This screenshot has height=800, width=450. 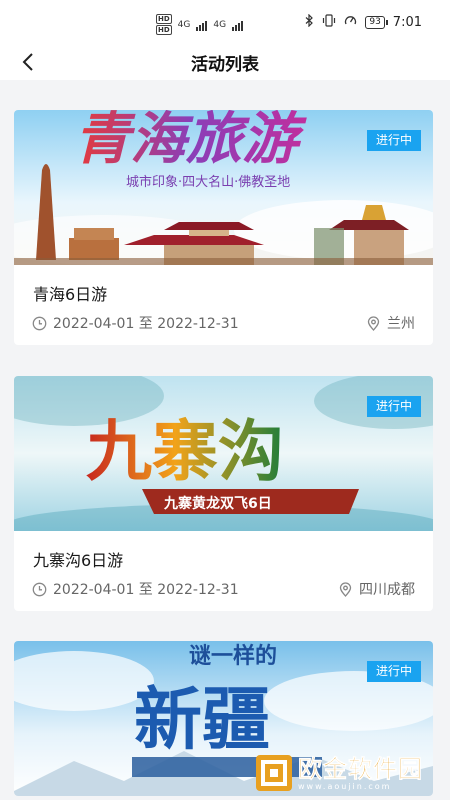 What do you see at coordinates (387, 590) in the screenshot?
I see `location-label: 四川成都` at bounding box center [387, 590].